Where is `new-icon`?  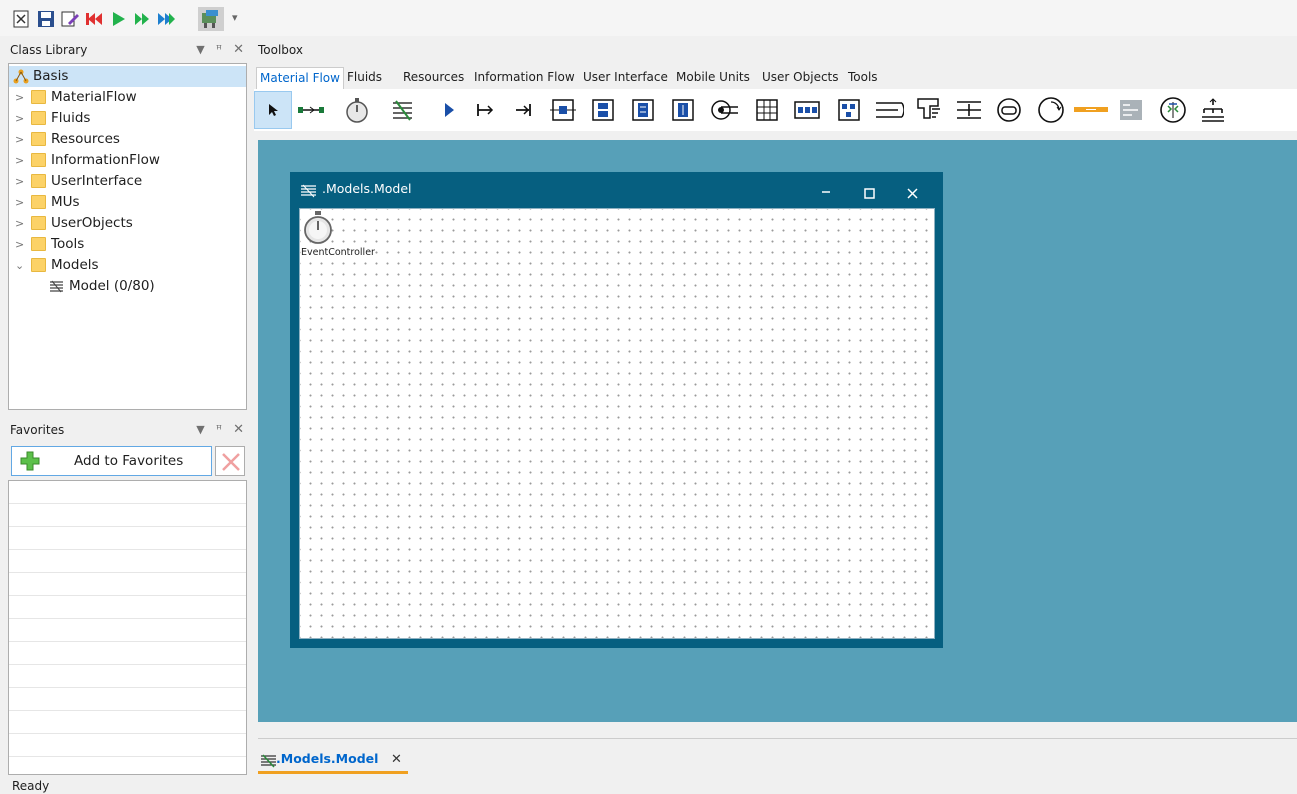 new-icon is located at coordinates (22, 19).